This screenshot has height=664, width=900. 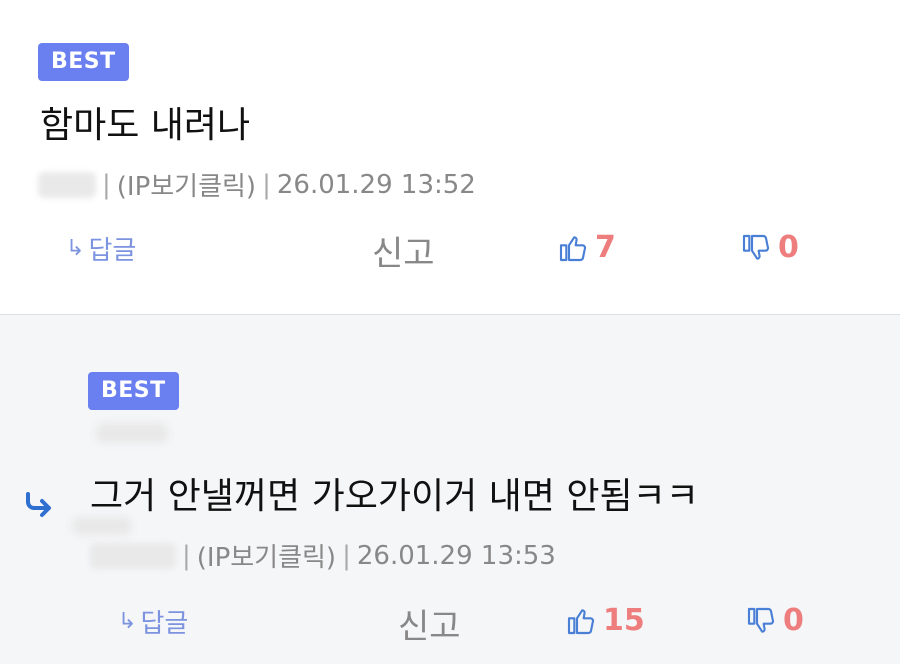 What do you see at coordinates (257, 184) in the screenshot?
I see `comment-meta: | (IP보기클릭) | 26.01.29 13:52` at bounding box center [257, 184].